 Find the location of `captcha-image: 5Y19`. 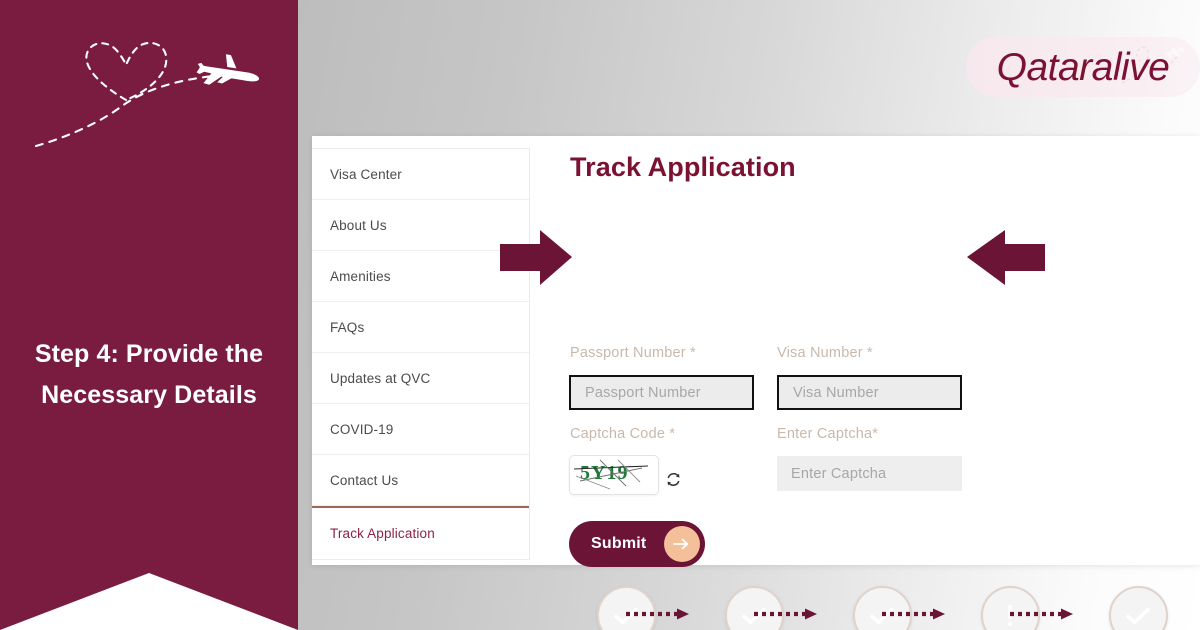

captcha-image: 5Y19 is located at coordinates (614, 475).